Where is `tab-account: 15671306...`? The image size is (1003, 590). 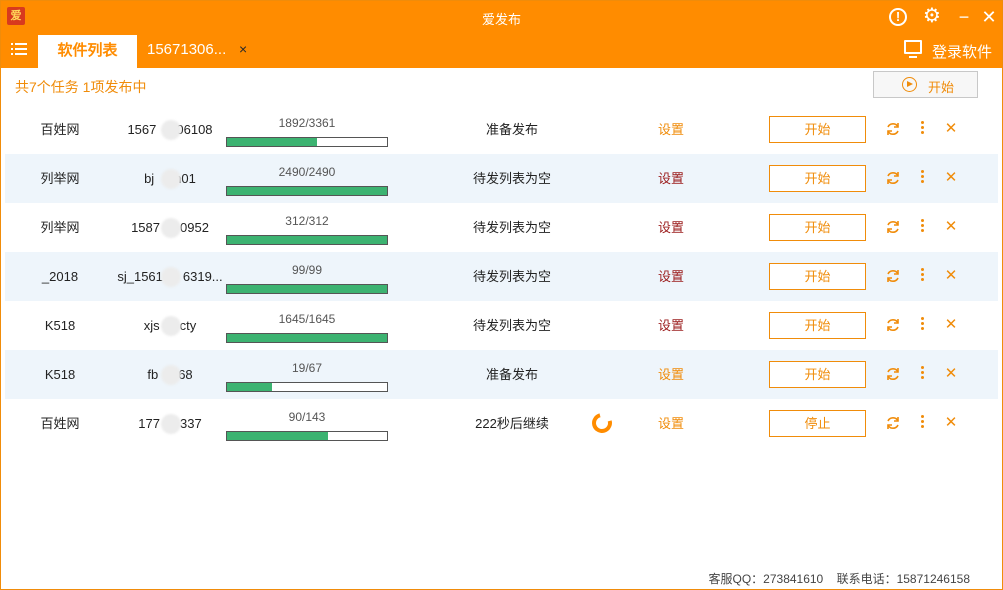
tab-account: 15671306... is located at coordinates (186, 49).